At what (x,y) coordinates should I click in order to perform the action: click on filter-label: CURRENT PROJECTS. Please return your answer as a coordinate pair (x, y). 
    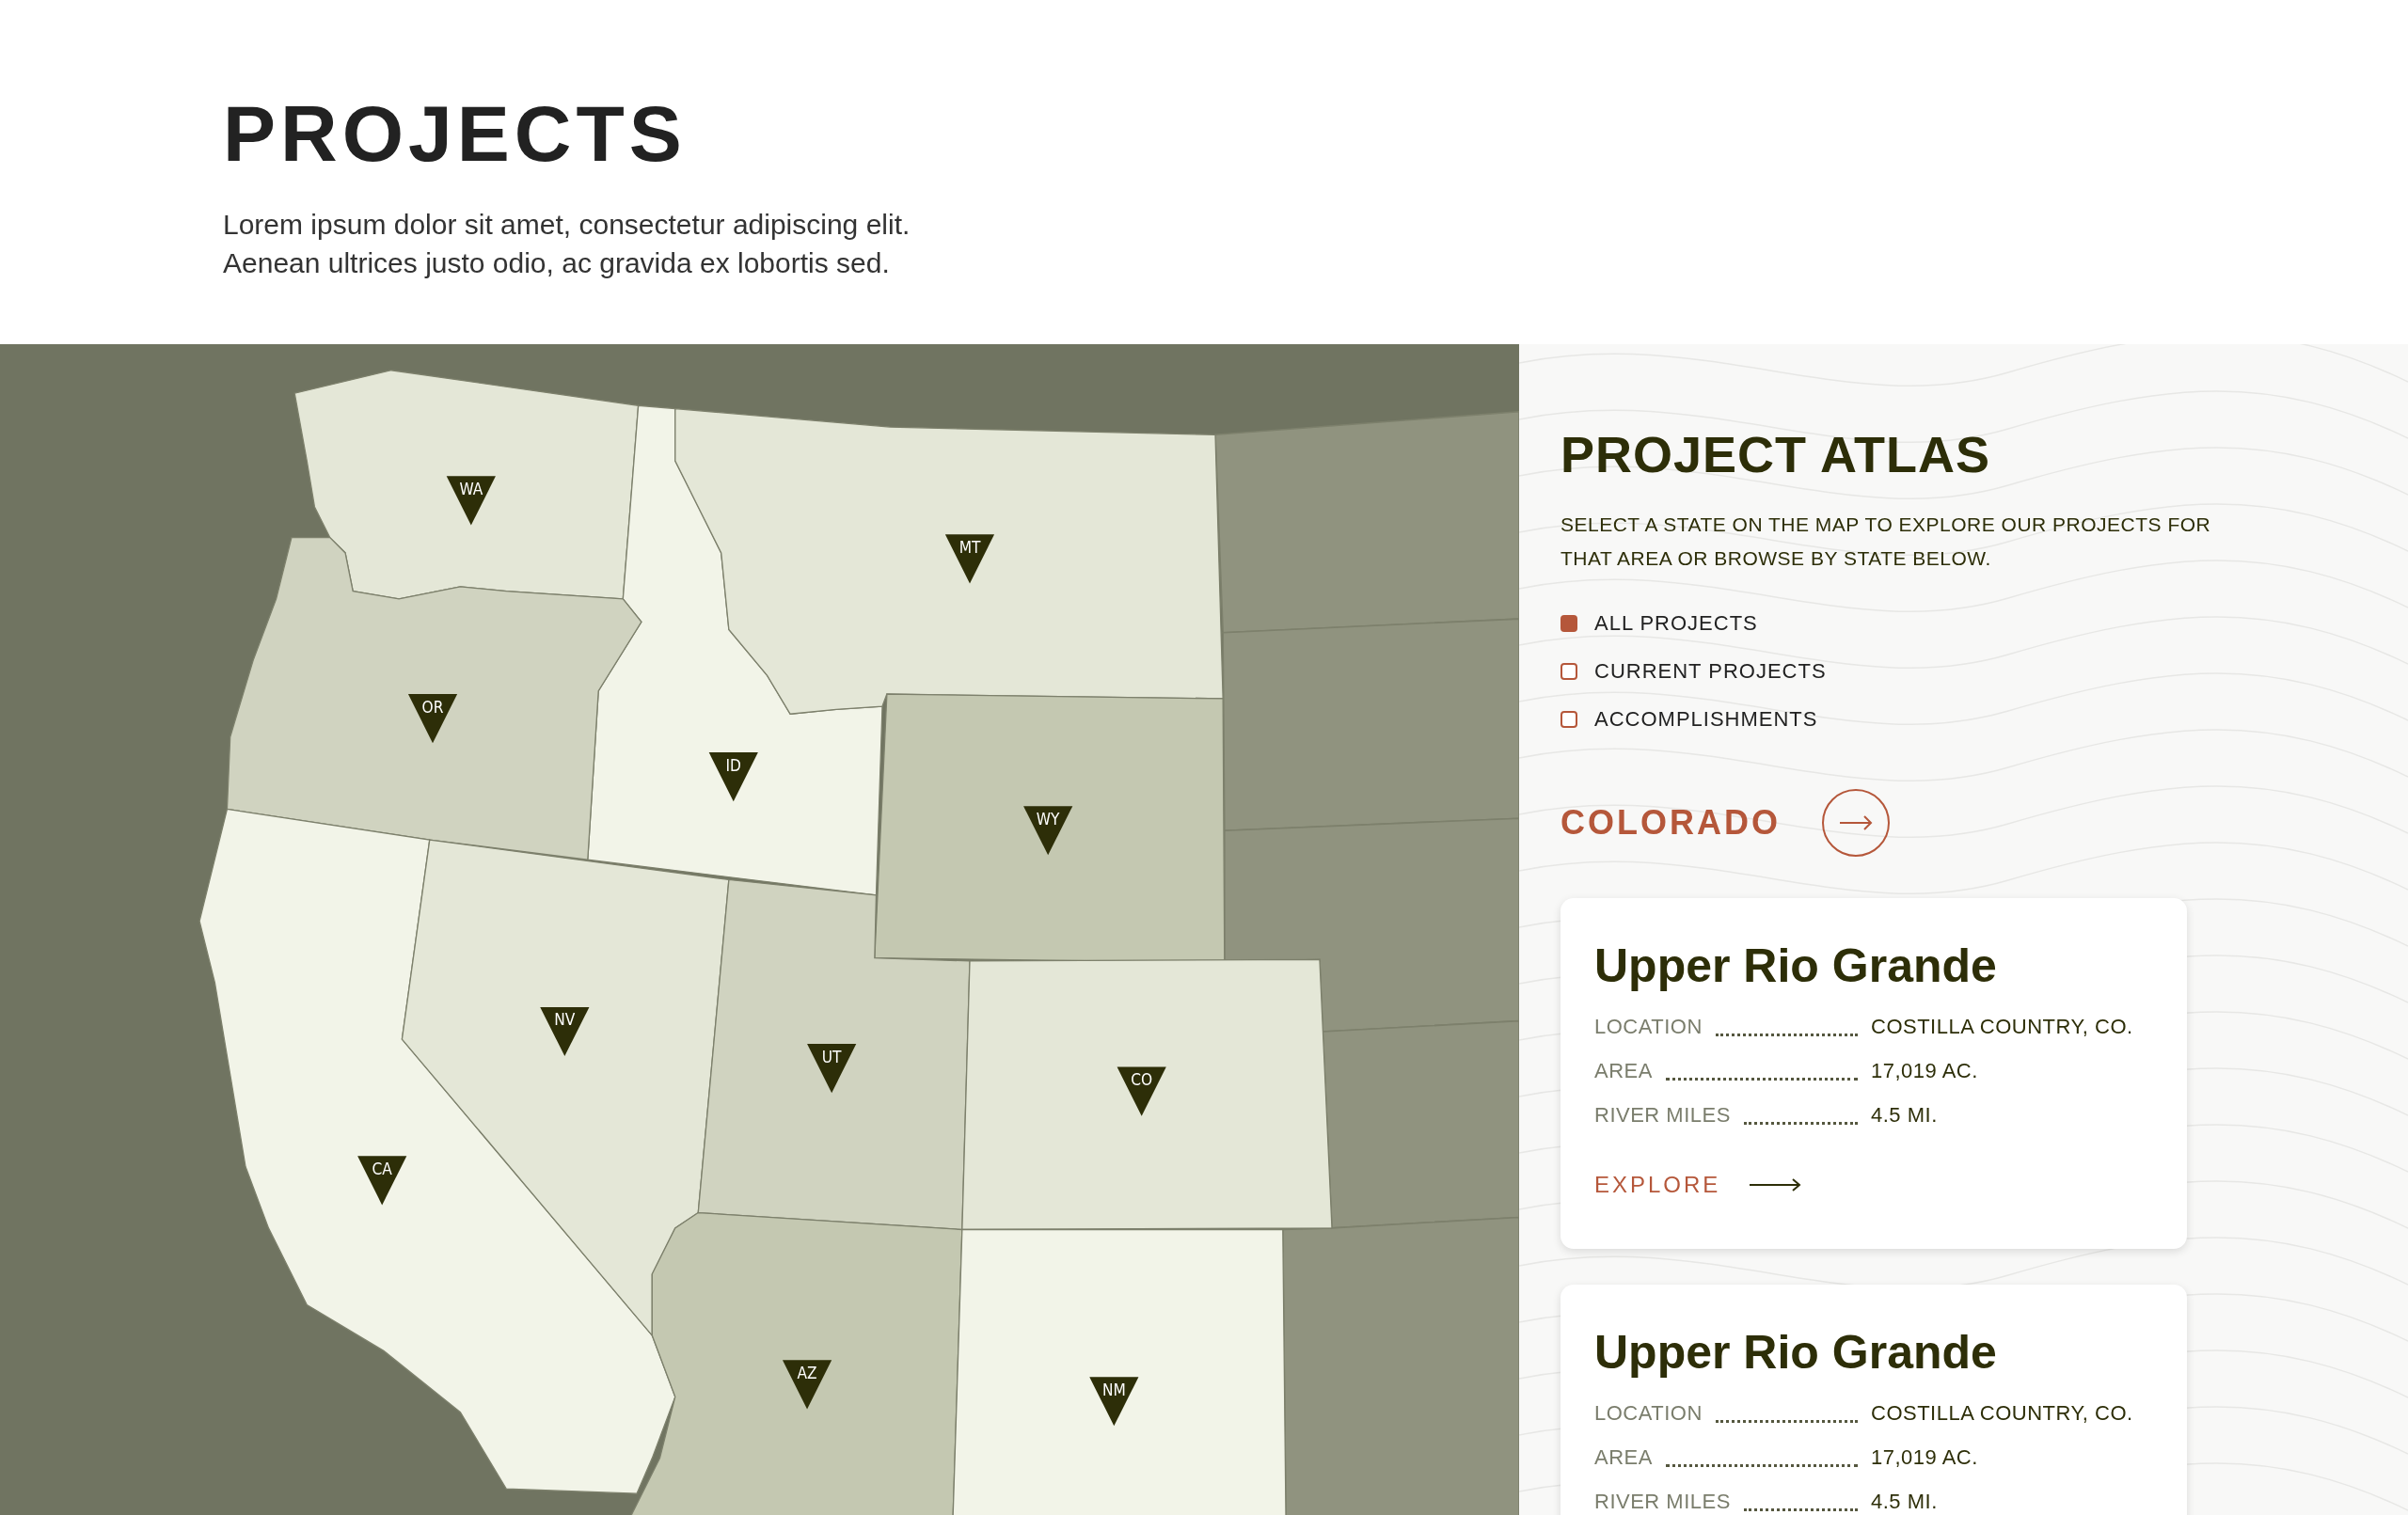
    Looking at the image, I should click on (1711, 671).